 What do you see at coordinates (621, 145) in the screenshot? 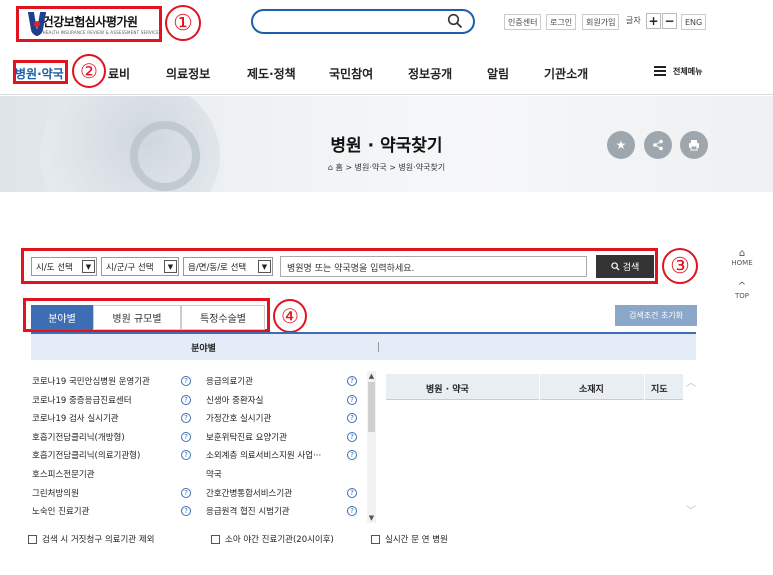
I see `favorite-star-icon: ★` at bounding box center [621, 145].